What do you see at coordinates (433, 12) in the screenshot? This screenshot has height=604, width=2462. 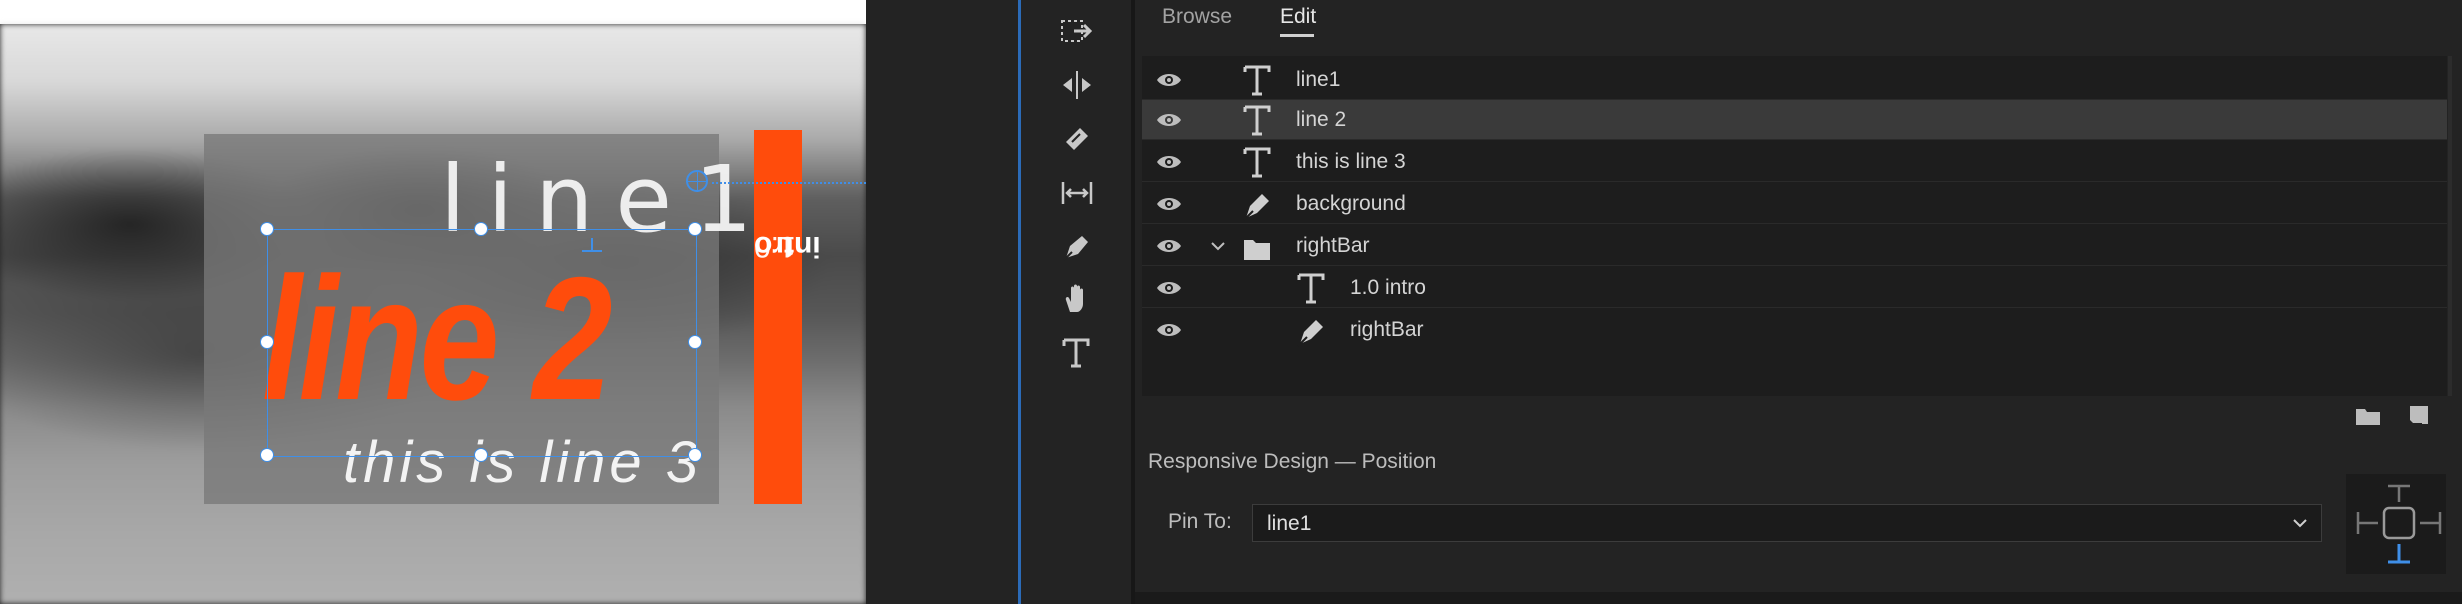 I see `monitor-top-strip` at bounding box center [433, 12].